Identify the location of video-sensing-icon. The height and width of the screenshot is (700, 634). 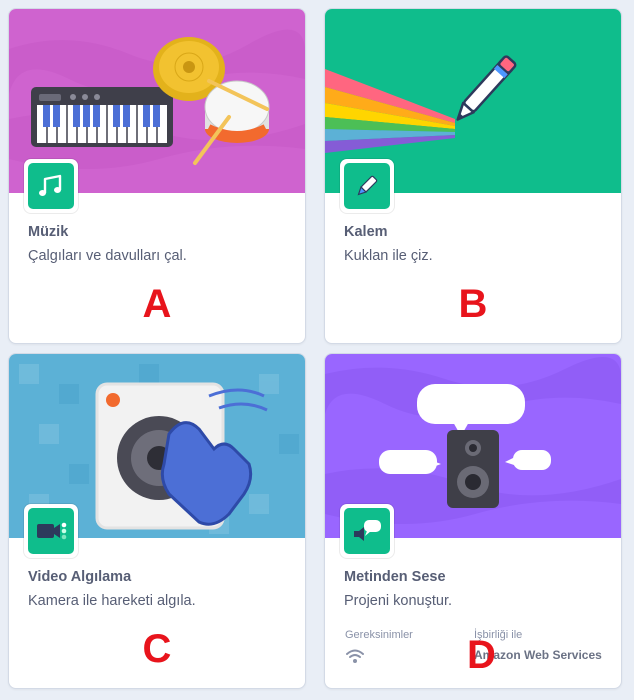
(51, 531).